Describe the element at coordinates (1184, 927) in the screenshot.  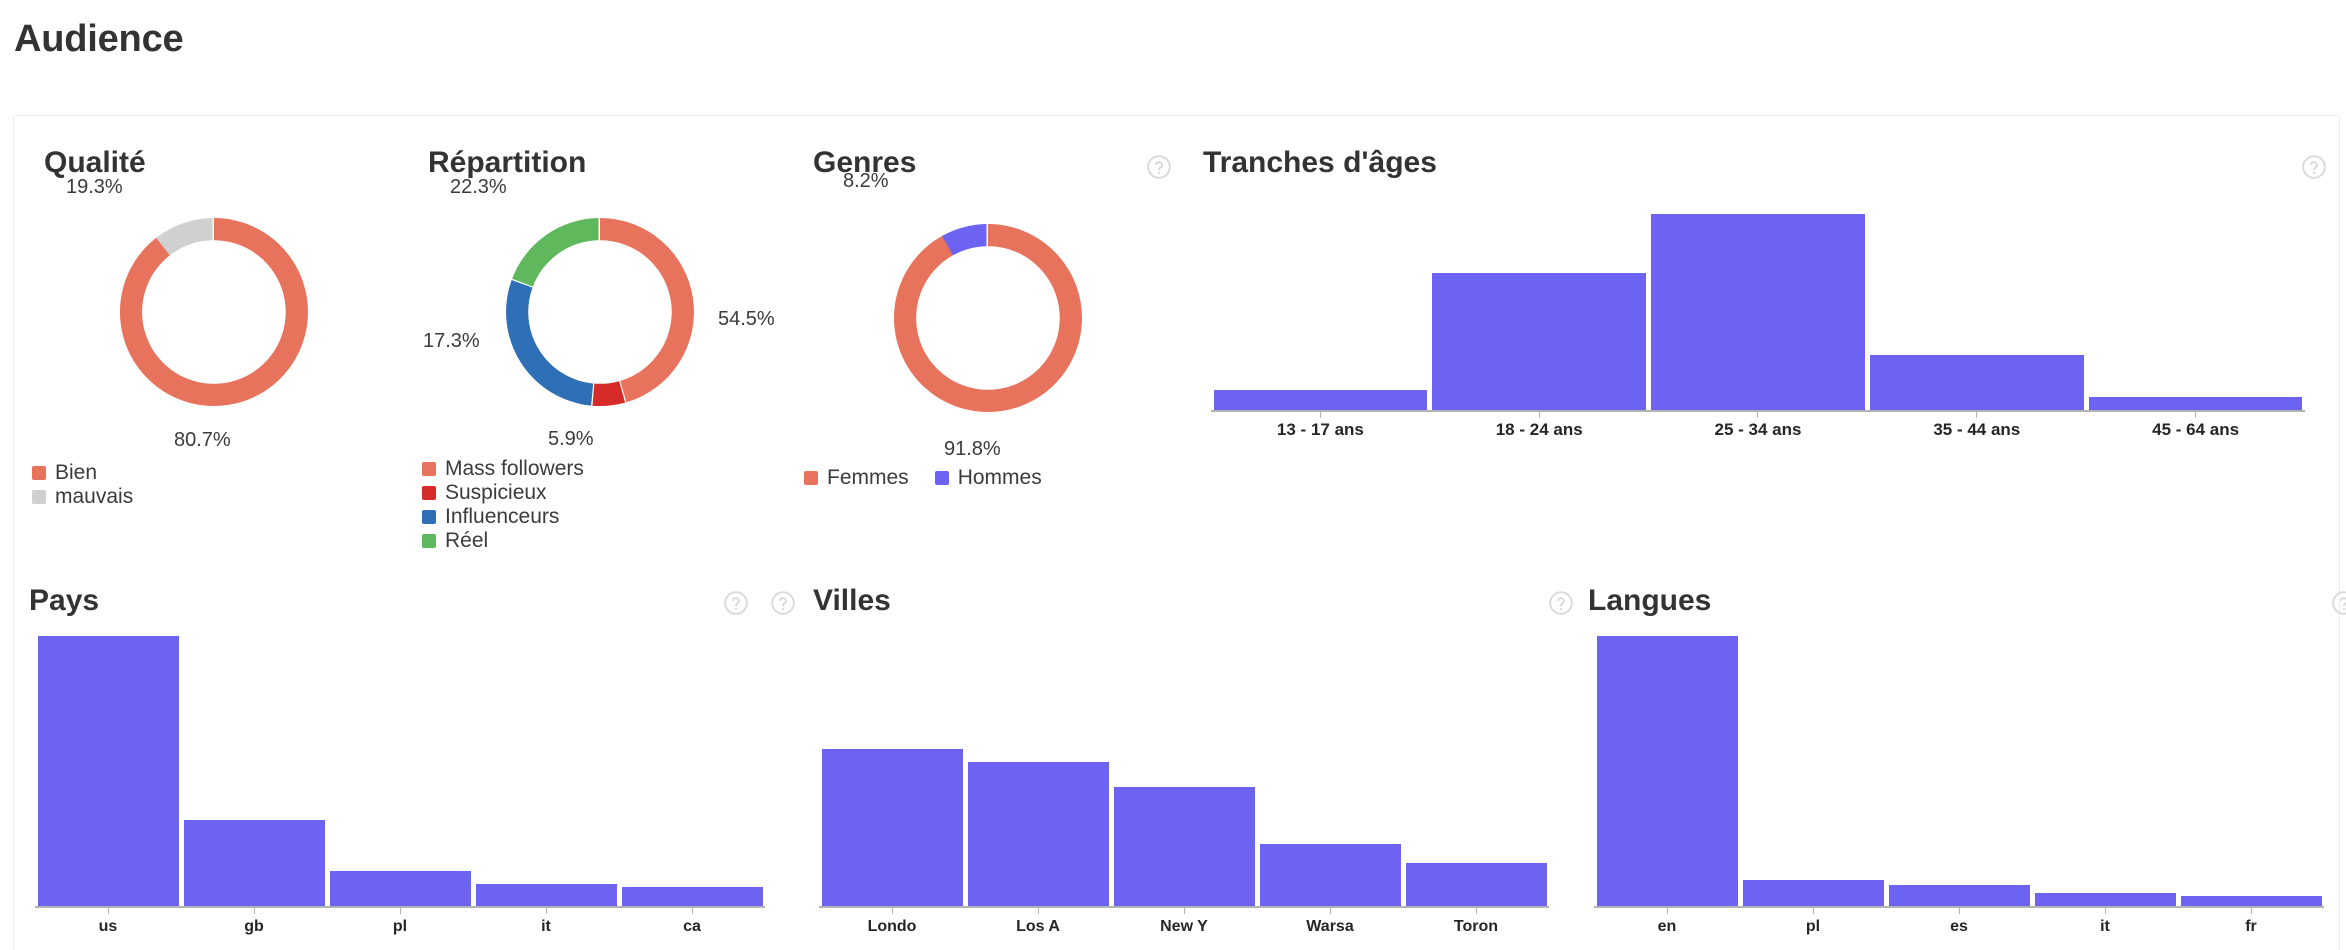
I see `x-axis-labels: Londo Los A New Y Warsa Toron` at that location.